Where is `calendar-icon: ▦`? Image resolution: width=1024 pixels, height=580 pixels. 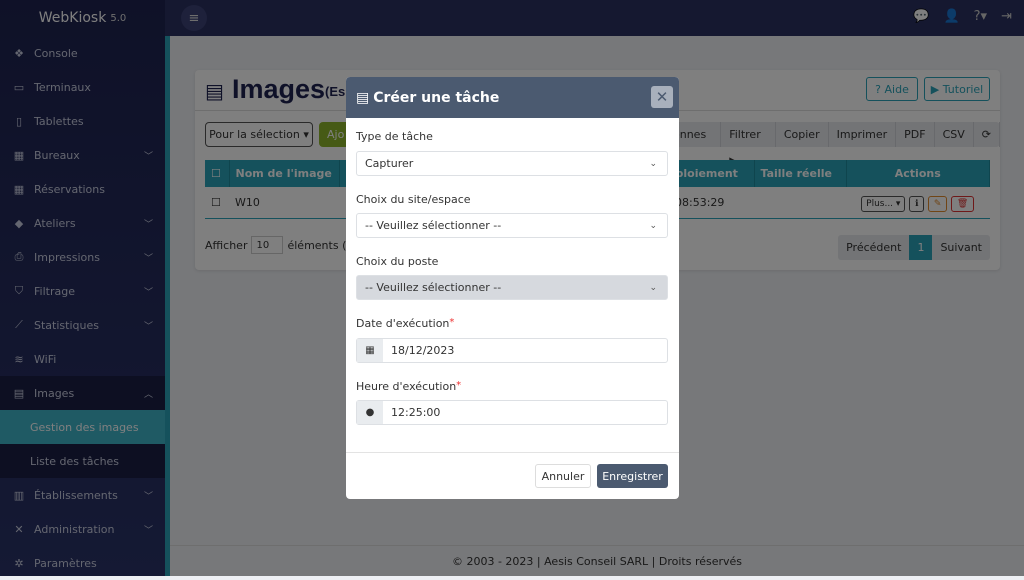 calendar-icon: ▦ is located at coordinates (370, 350).